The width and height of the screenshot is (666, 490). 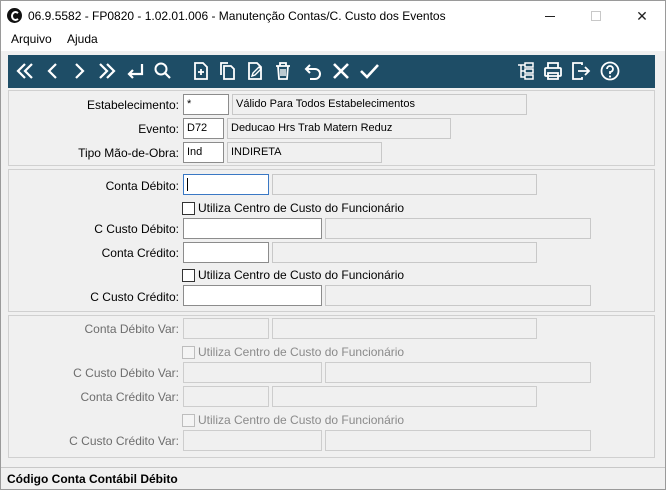 I want to click on cancel-icon, so click(x=341, y=71).